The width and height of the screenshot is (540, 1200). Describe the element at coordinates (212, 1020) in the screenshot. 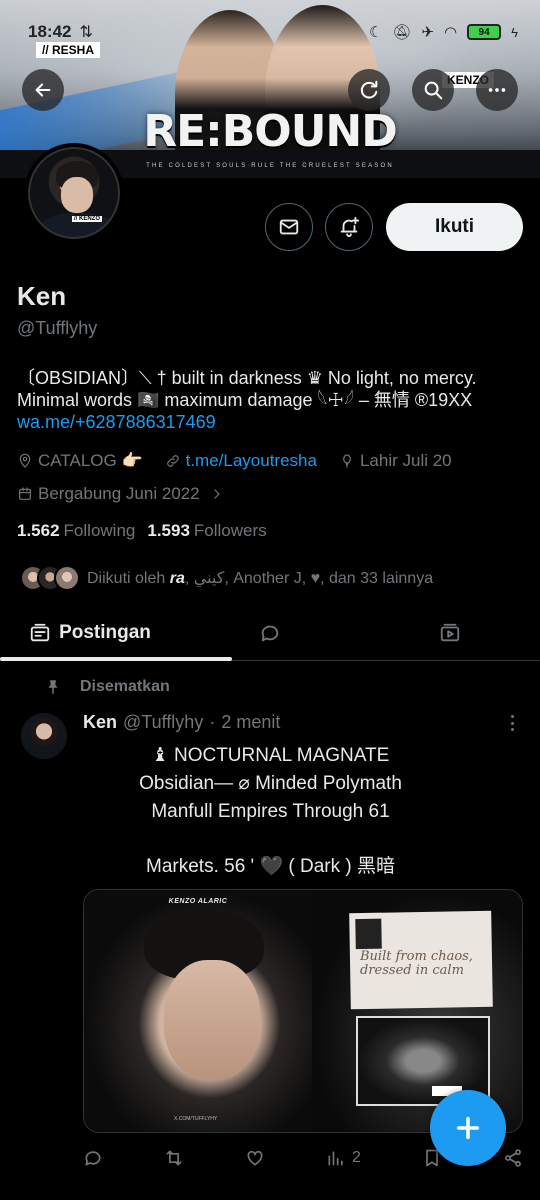

I see `portrait-face` at that location.